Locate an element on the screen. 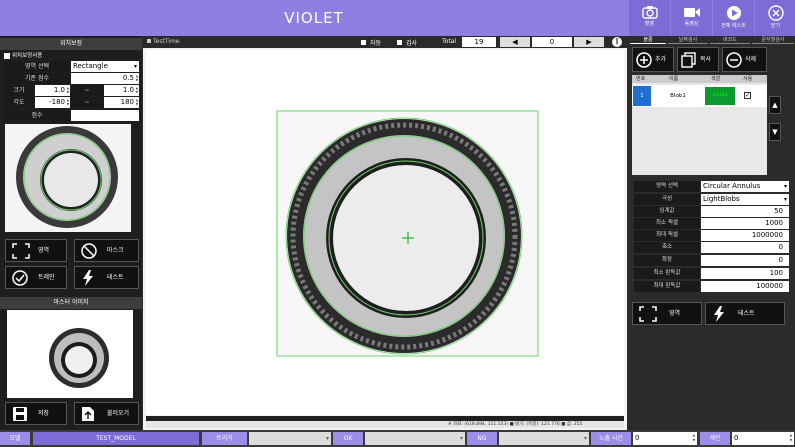  prev-button: ◀ is located at coordinates (515, 42).